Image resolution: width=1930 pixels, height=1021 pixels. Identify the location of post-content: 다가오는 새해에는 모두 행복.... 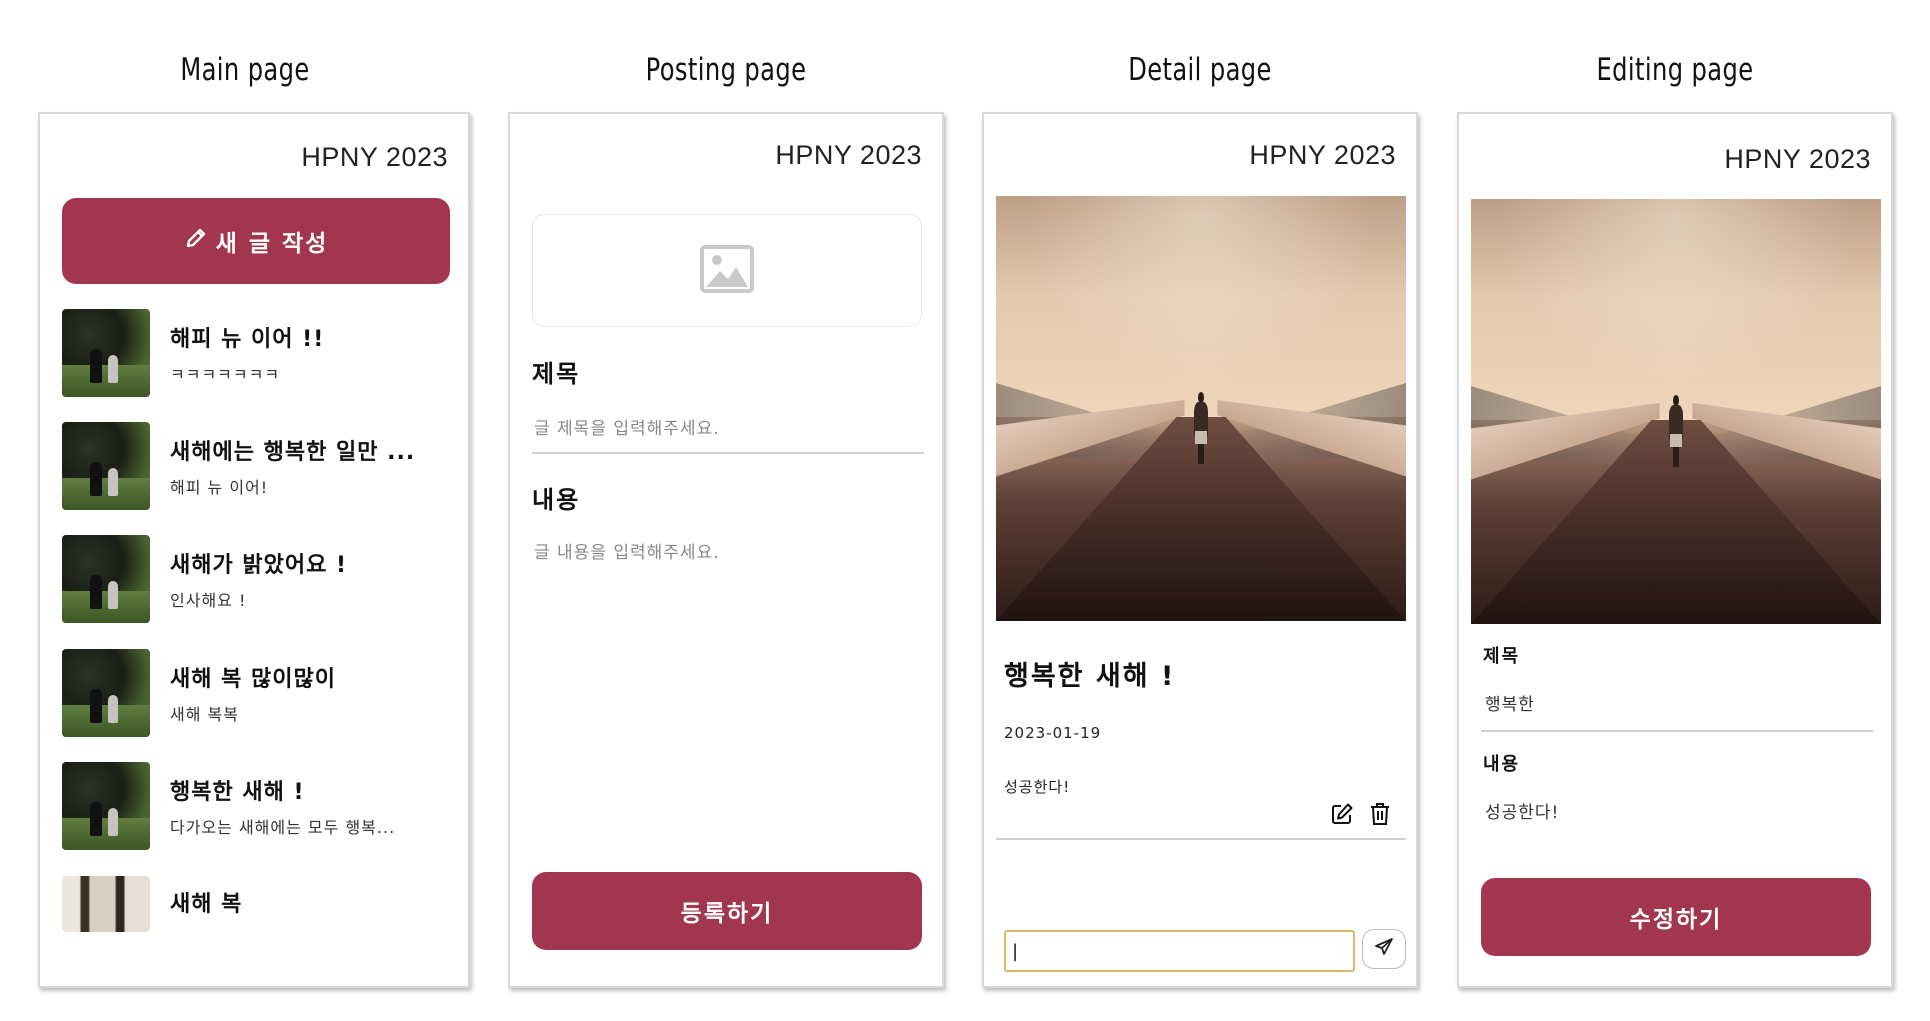
(283, 827).